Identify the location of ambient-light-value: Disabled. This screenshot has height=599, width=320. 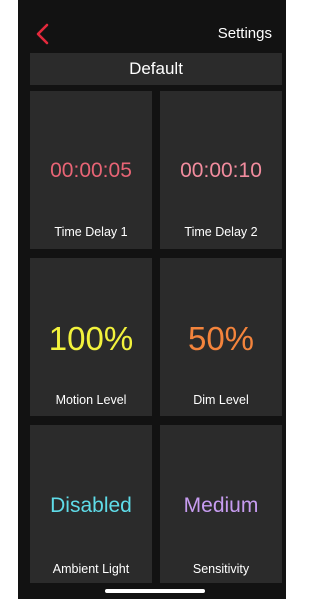
(91, 505).